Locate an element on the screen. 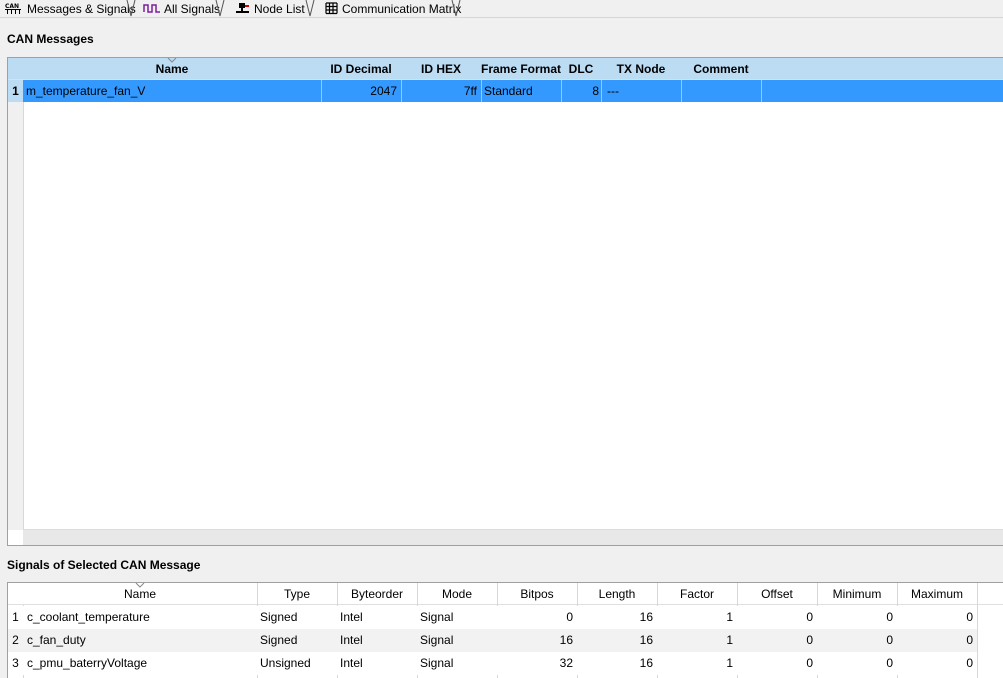 The width and height of the screenshot is (1003, 678). tab-label: Messages & Signals is located at coordinates (81, 8).